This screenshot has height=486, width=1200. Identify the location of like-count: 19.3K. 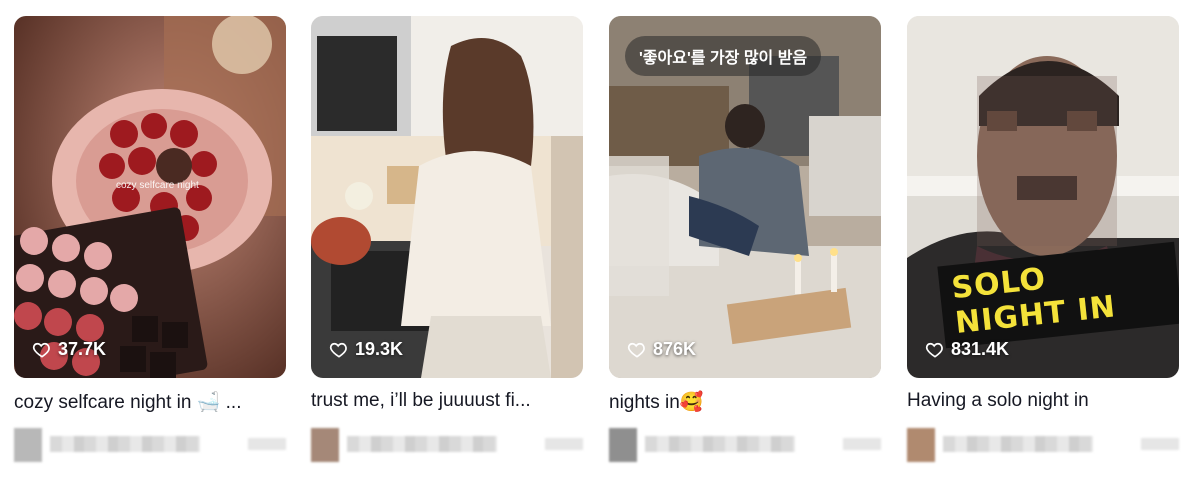
(366, 349).